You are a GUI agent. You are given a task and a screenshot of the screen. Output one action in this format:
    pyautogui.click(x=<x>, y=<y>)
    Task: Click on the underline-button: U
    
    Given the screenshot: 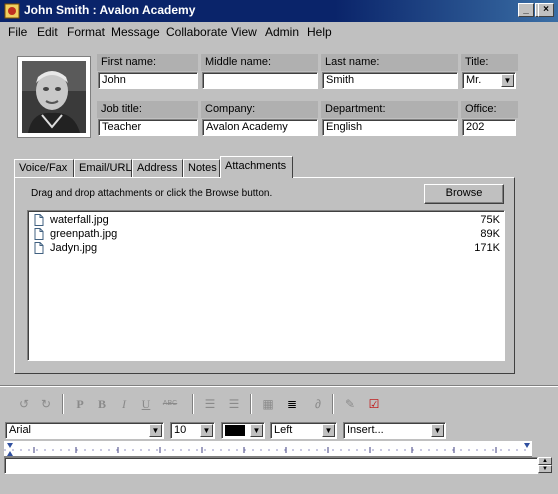 What is the action you would take?
    pyautogui.click(x=146, y=404)
    